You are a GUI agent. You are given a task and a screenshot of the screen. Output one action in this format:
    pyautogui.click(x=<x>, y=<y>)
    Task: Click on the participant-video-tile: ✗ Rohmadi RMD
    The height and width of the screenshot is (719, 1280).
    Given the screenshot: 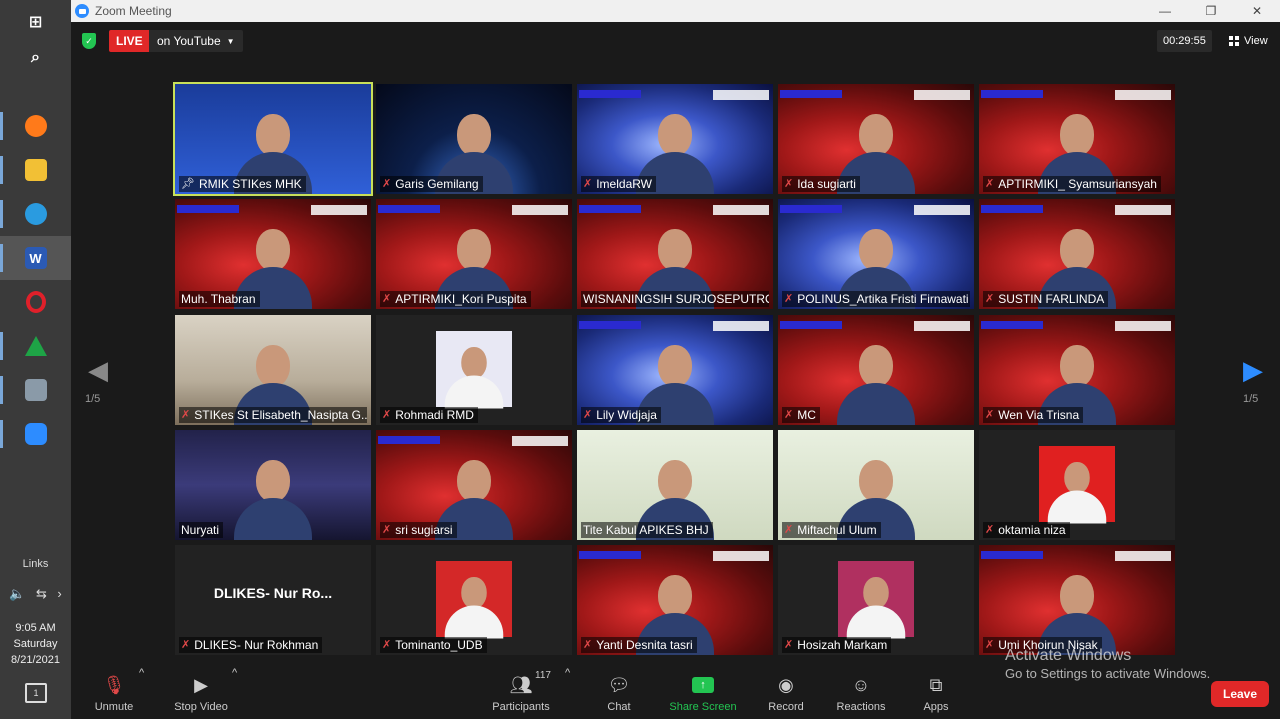 What is the action you would take?
    pyautogui.click(x=474, y=370)
    